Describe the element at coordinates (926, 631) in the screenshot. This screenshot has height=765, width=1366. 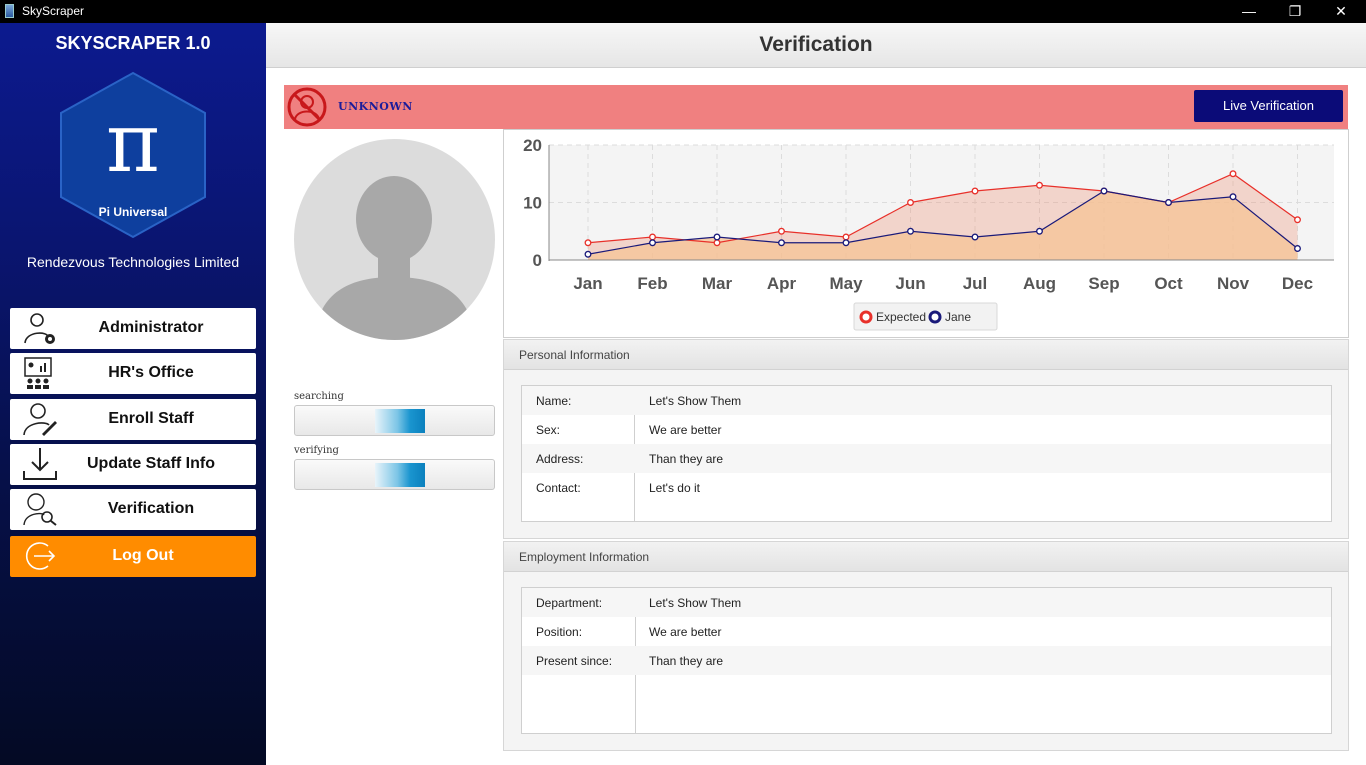
I see `table-row: Position: We are better` at that location.